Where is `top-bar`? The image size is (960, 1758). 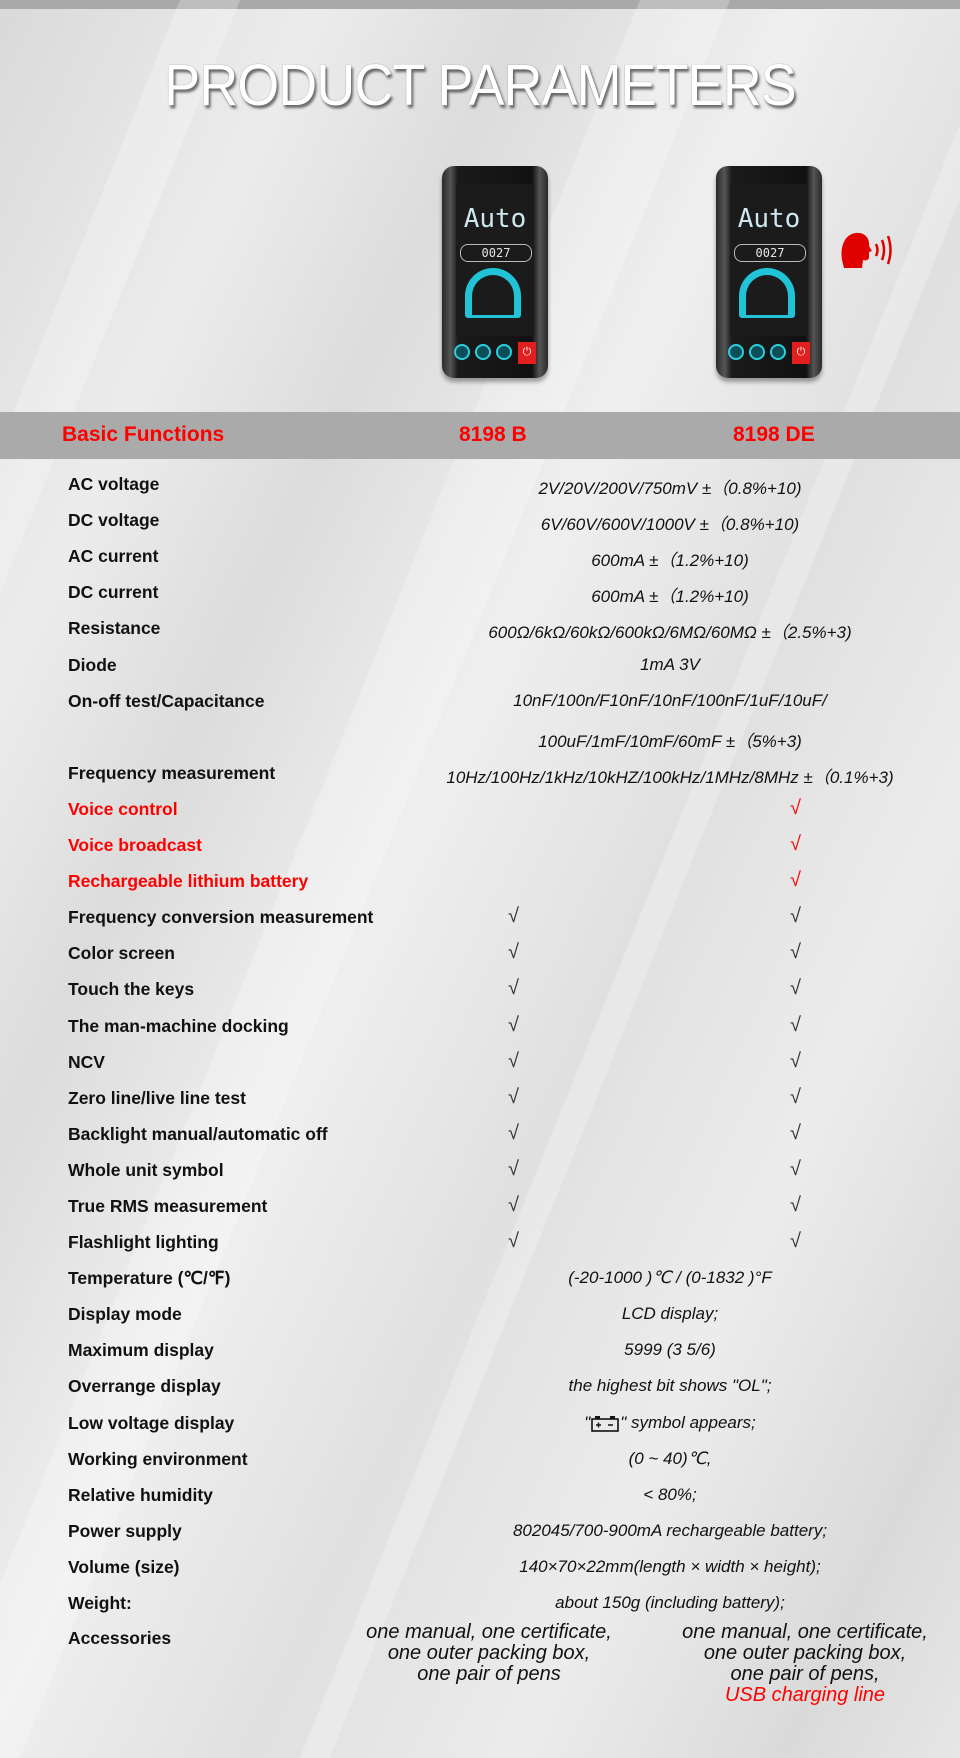 top-bar is located at coordinates (480, 4).